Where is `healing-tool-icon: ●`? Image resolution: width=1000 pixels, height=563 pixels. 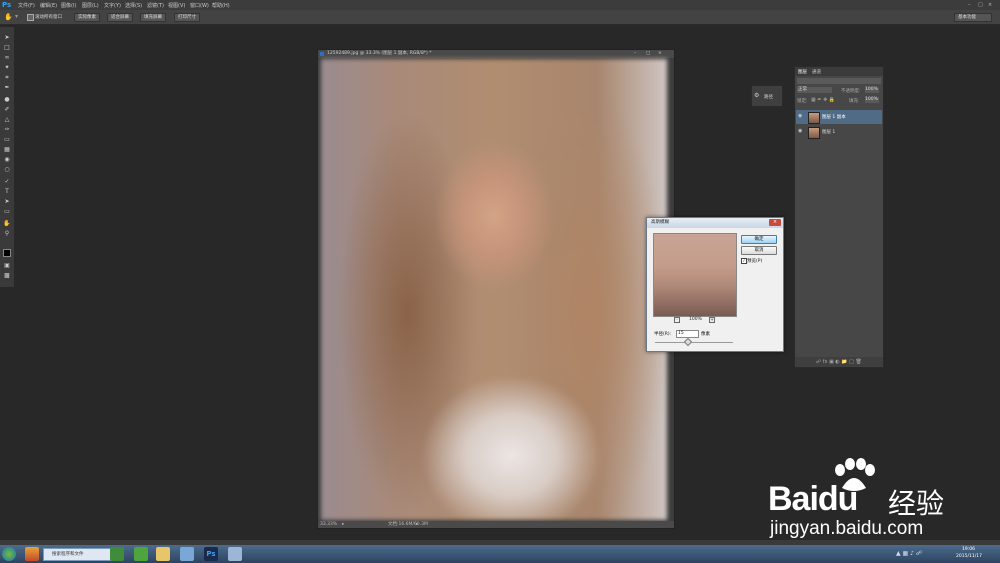 healing-tool-icon: ● is located at coordinates (7, 100).